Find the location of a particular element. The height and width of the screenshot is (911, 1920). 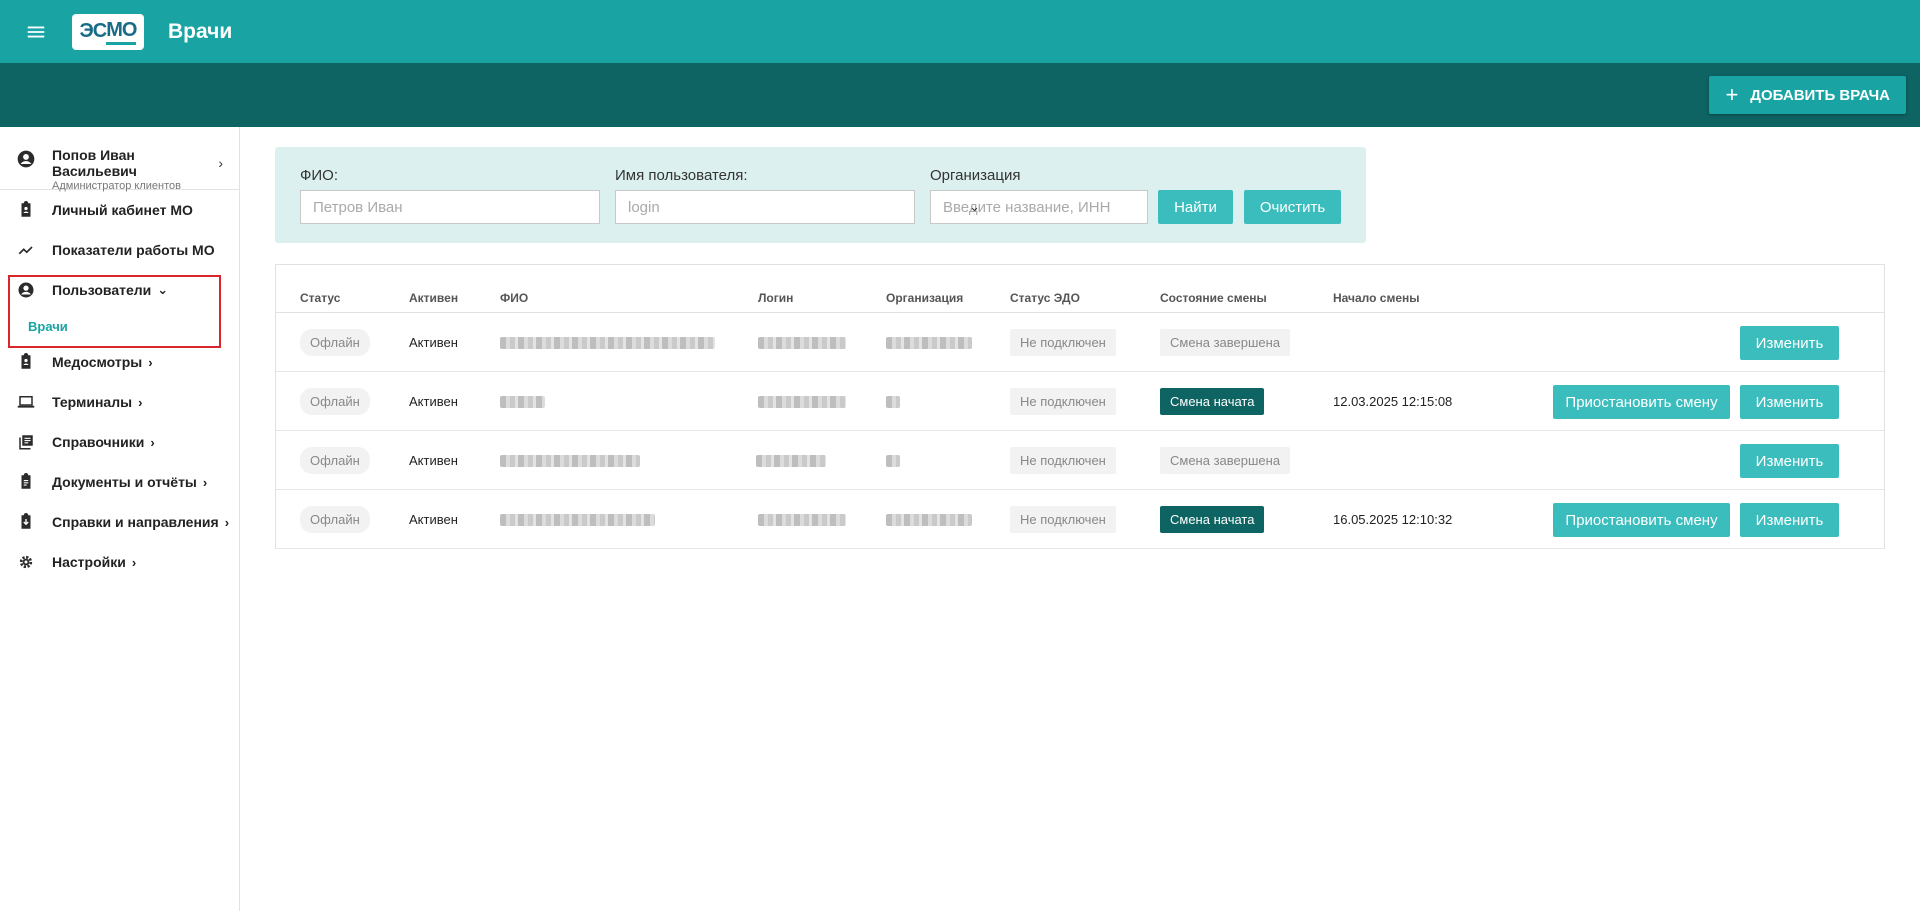

login-input is located at coordinates (765, 207).